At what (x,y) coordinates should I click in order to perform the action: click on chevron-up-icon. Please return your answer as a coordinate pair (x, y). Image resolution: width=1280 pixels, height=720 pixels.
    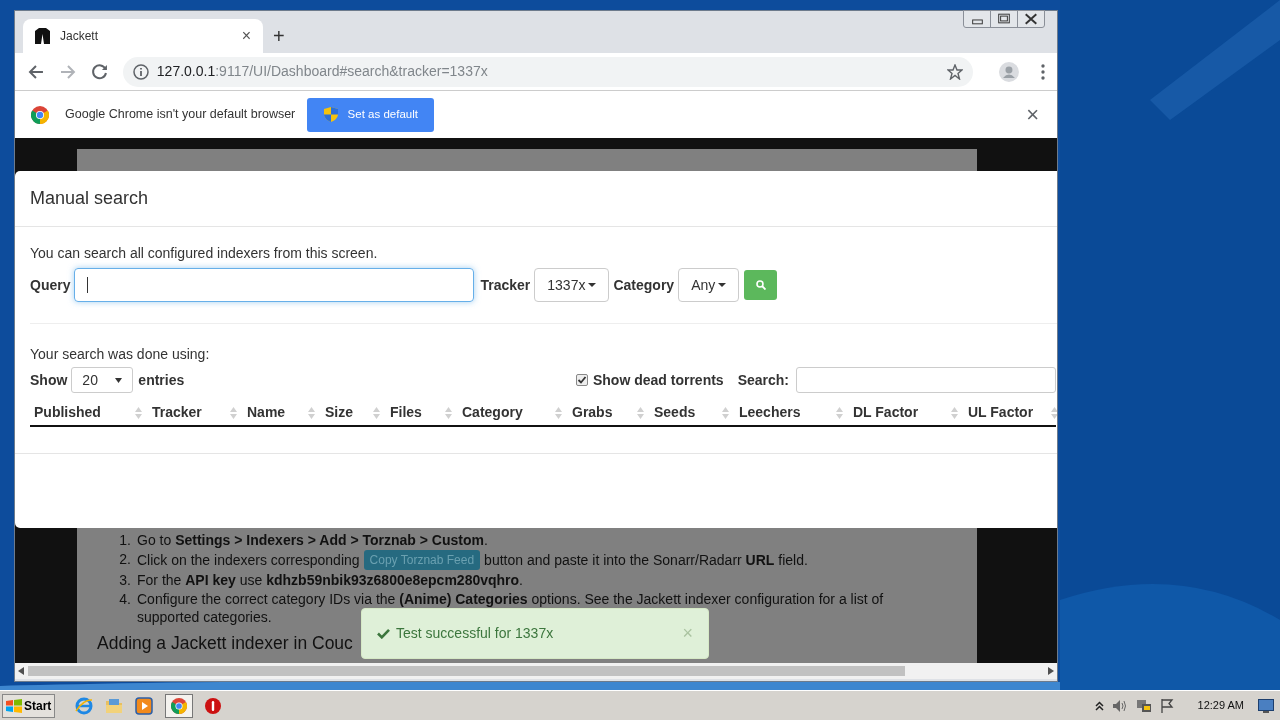
    Looking at the image, I should click on (1099, 705).